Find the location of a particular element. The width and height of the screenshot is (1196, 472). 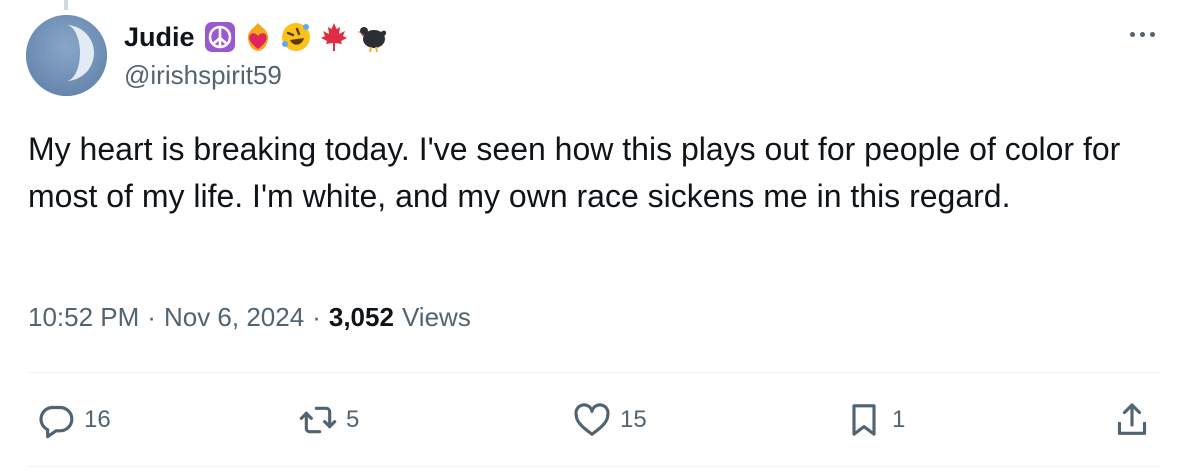

reply-icon is located at coordinates (56, 420).